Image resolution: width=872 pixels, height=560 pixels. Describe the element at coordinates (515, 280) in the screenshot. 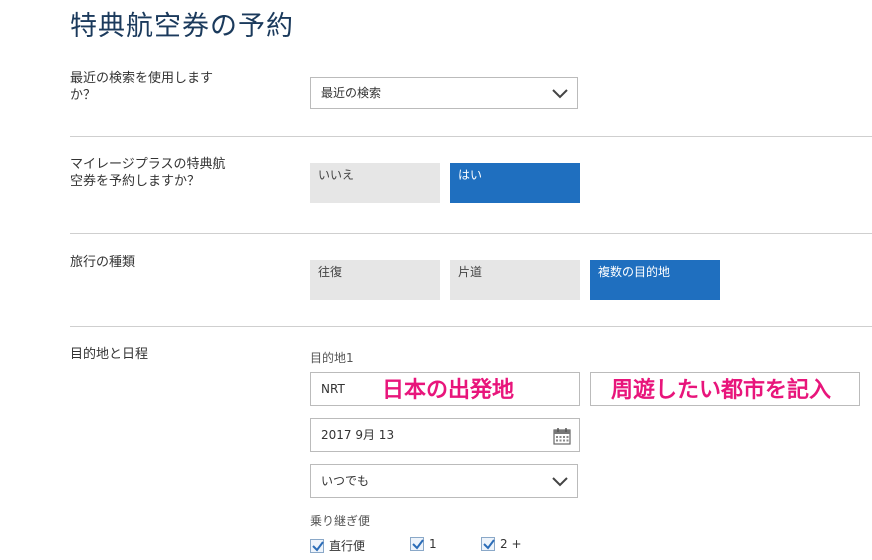

I see `trip-type-oneway: 片道` at that location.